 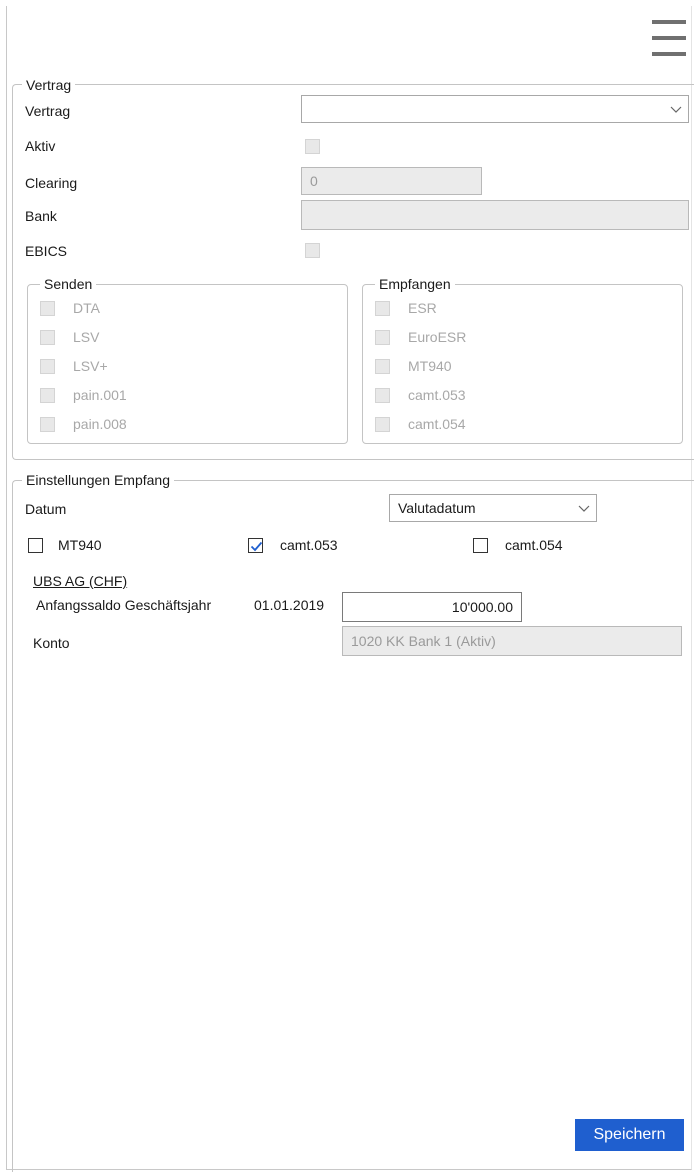 What do you see at coordinates (46, 509) in the screenshot?
I see `datum-label: Datum` at bounding box center [46, 509].